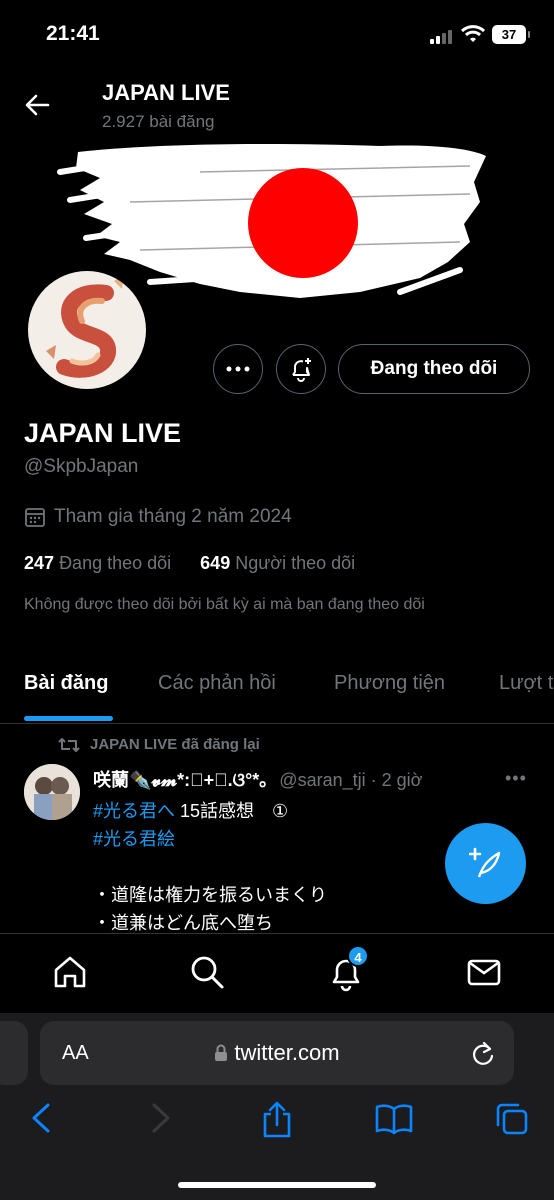 This screenshot has width=554, height=1200. What do you see at coordinates (483, 1053) in the screenshot?
I see `reload-icon` at bounding box center [483, 1053].